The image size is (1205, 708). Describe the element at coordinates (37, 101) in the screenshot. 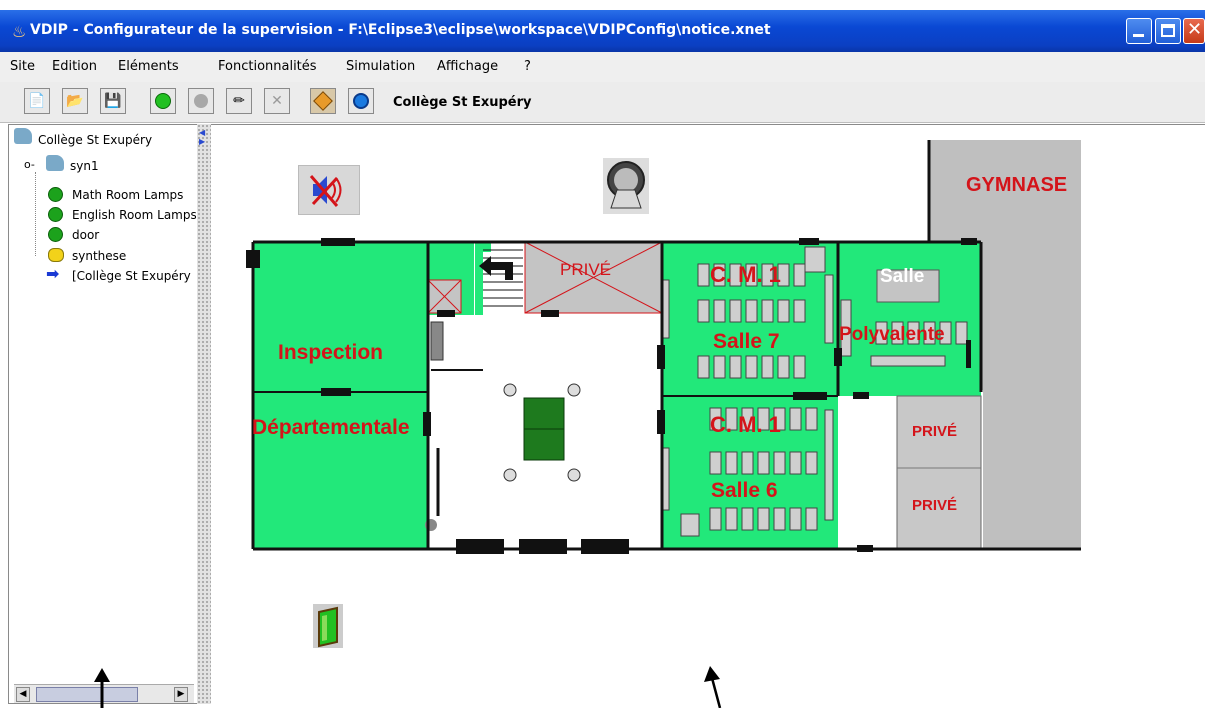

I see `new-document-icon: 📄` at that location.